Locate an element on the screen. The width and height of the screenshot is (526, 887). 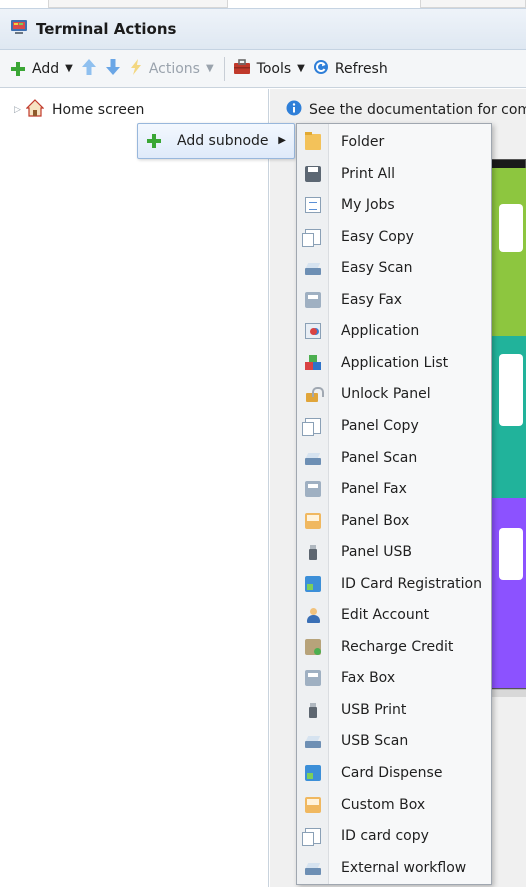
tree-node-home-screen: ▷ Home screen is located at coordinates (79, 109).